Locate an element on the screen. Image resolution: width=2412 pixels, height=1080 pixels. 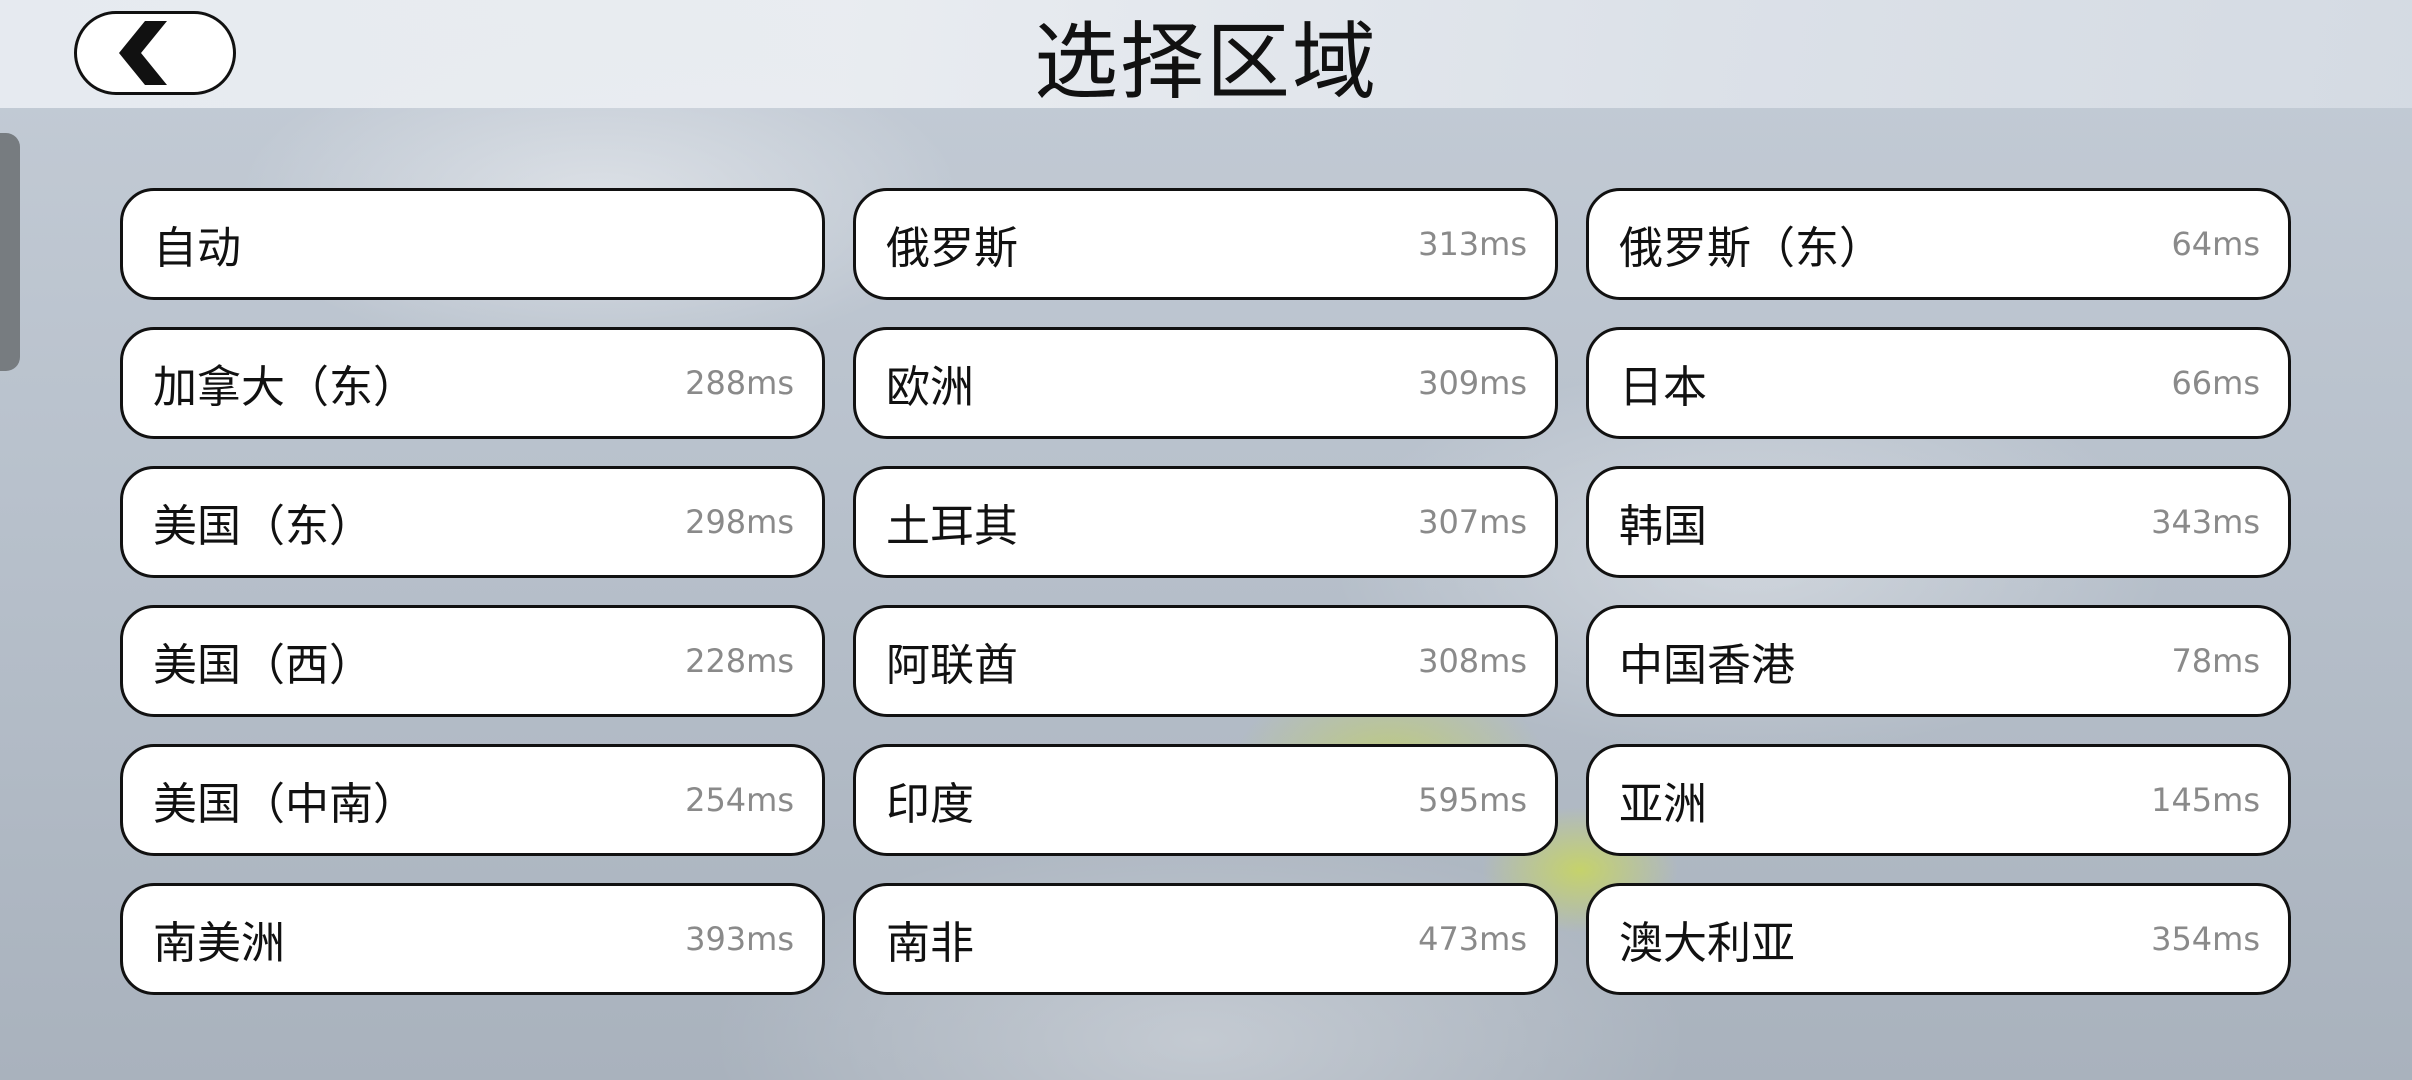
region-item-asia: 亚洲 145ms is located at coordinates (1938, 800).